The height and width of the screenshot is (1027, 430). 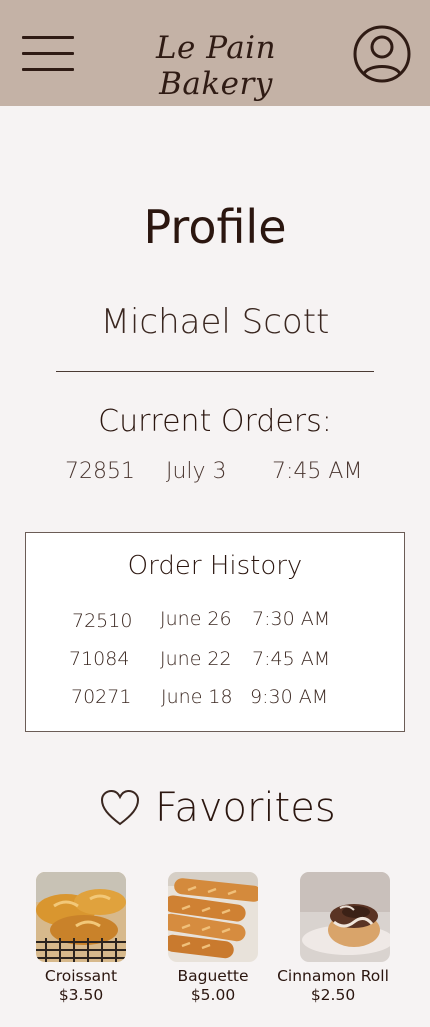 What do you see at coordinates (213, 976) in the screenshot?
I see `favorite-name: Baguette` at bounding box center [213, 976].